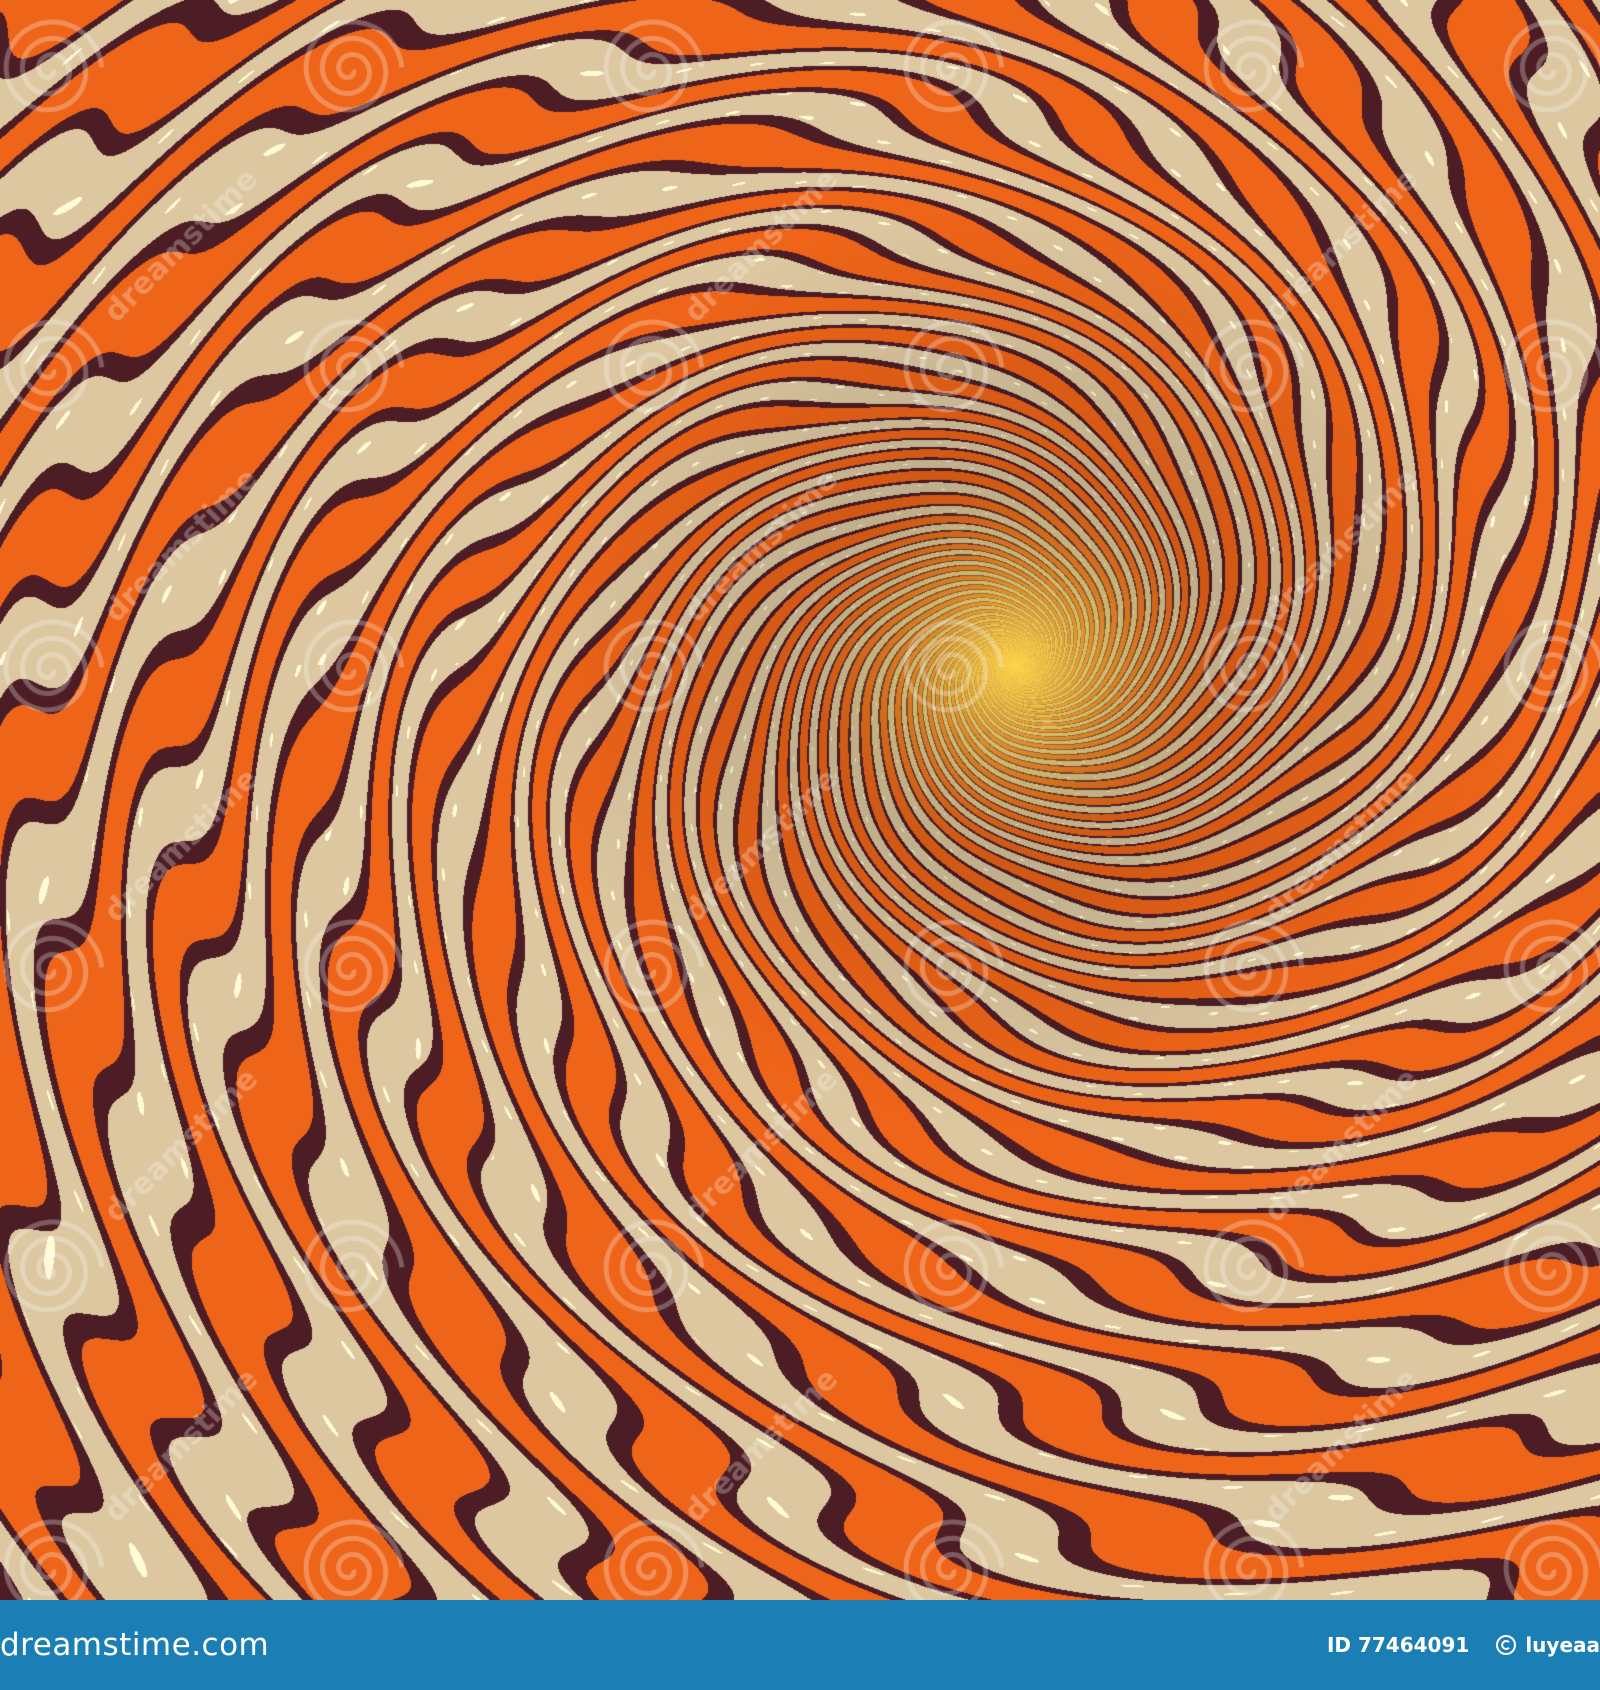 The width and height of the screenshot is (1600, 1690). I want to click on author-credit: luyeaa, so click(1547, 1645).